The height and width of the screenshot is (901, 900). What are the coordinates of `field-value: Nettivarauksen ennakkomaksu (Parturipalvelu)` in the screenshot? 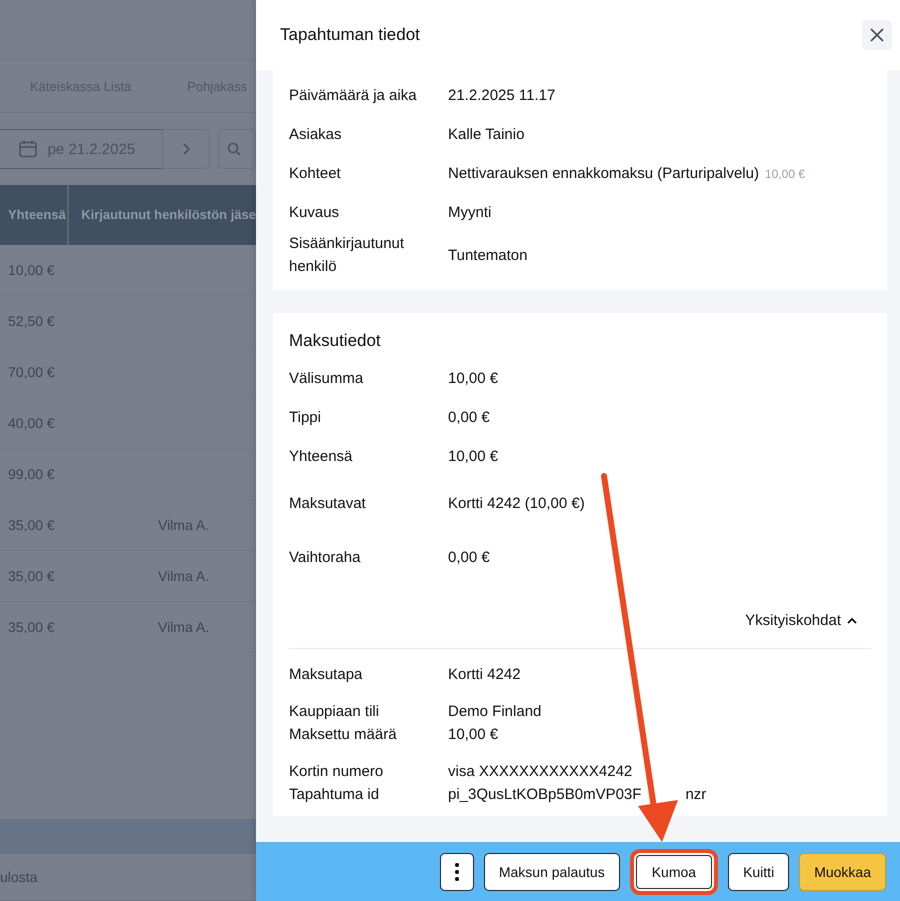 It's located at (603, 173).